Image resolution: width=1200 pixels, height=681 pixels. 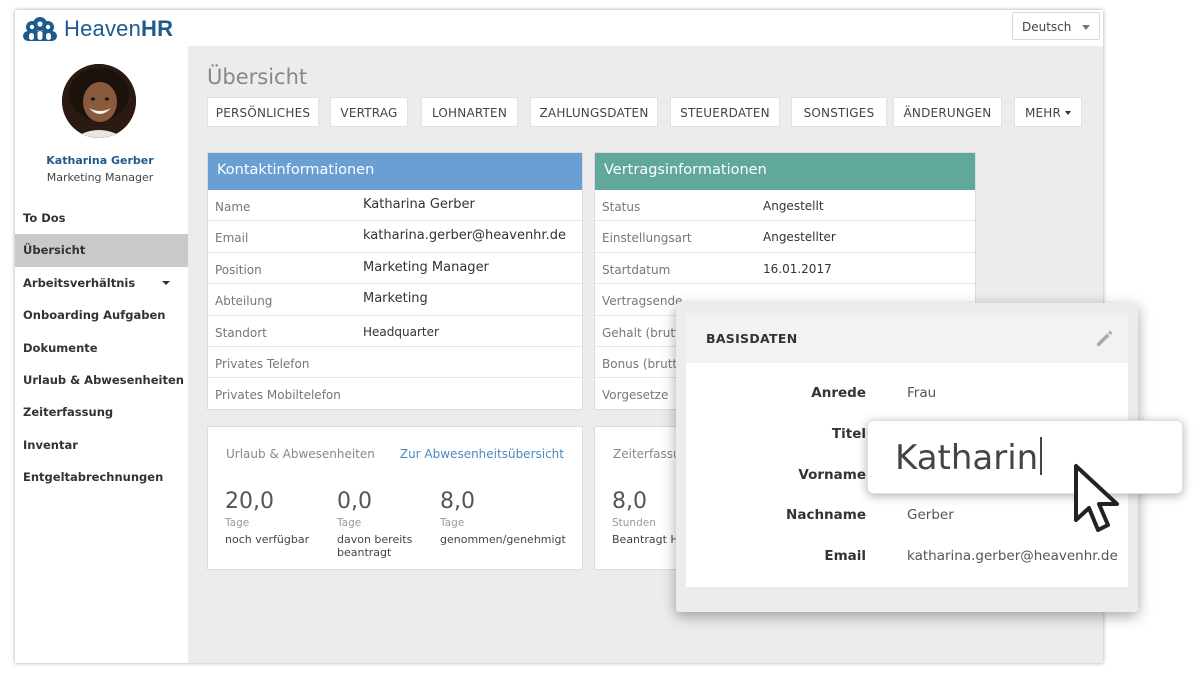 I want to click on stat-description: genommen/genehmigt, so click(x=503, y=539).